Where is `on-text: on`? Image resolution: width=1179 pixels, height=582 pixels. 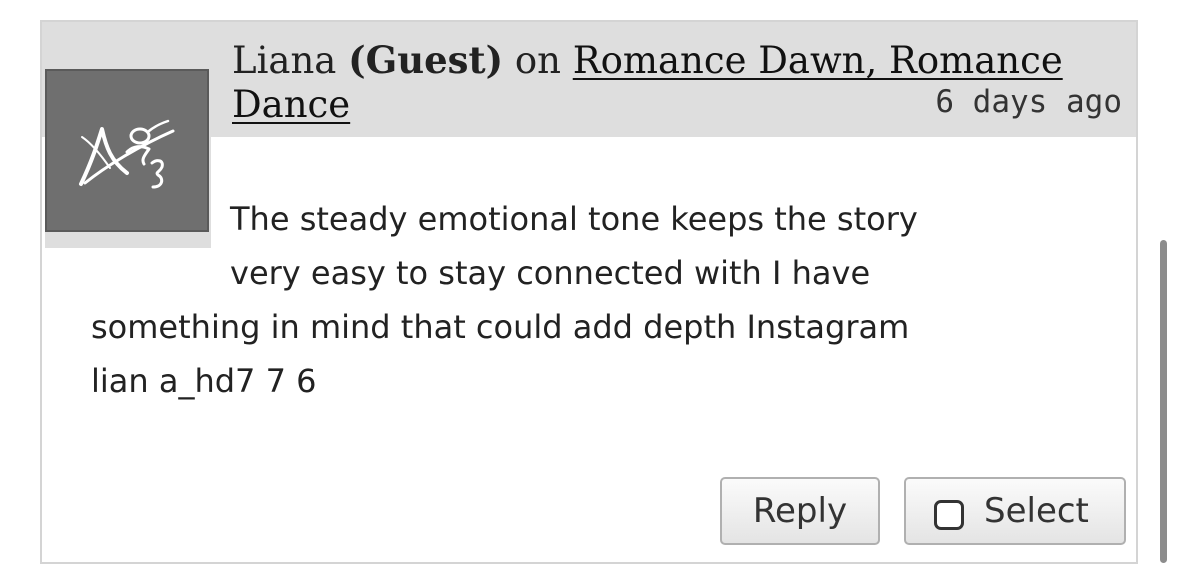 on-text: on is located at coordinates (537, 60).